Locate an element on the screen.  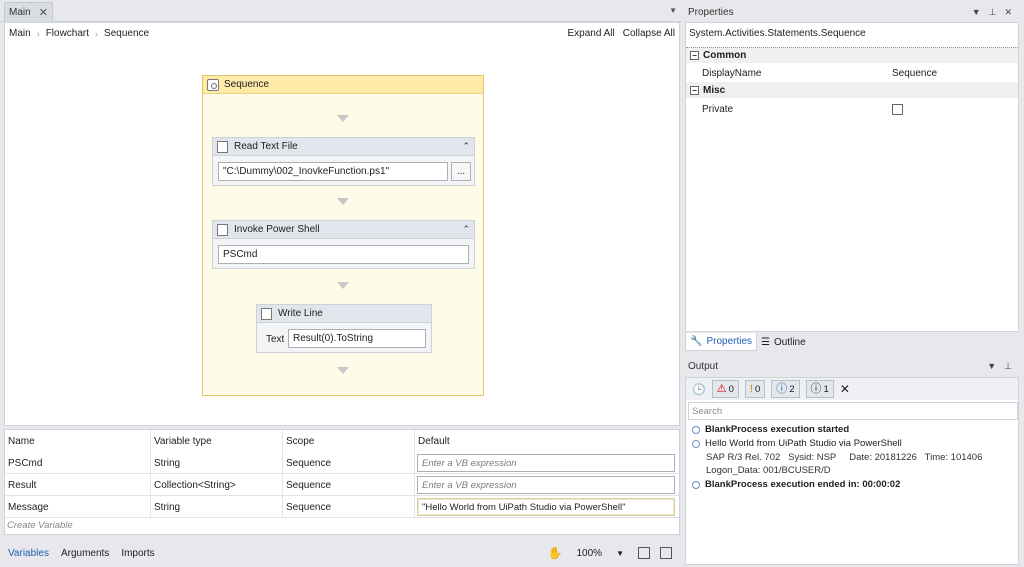
warning-icon: ! is located at coordinates (751, 389).